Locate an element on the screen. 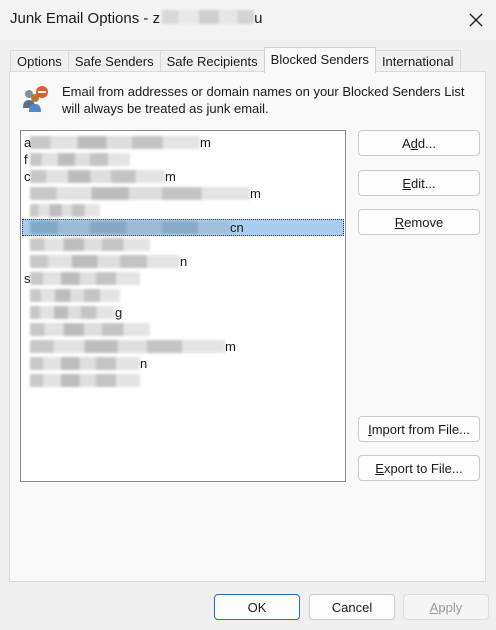 This screenshot has height=630, width=496. close-button is located at coordinates (476, 20).